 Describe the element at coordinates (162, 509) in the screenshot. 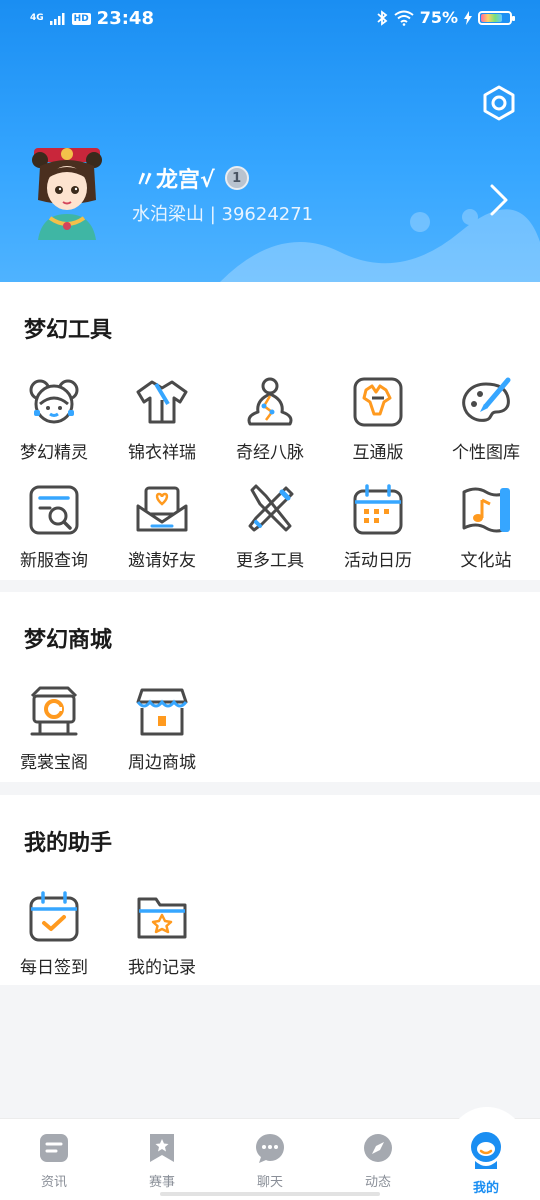

I see `invite-envelope-icon` at that location.